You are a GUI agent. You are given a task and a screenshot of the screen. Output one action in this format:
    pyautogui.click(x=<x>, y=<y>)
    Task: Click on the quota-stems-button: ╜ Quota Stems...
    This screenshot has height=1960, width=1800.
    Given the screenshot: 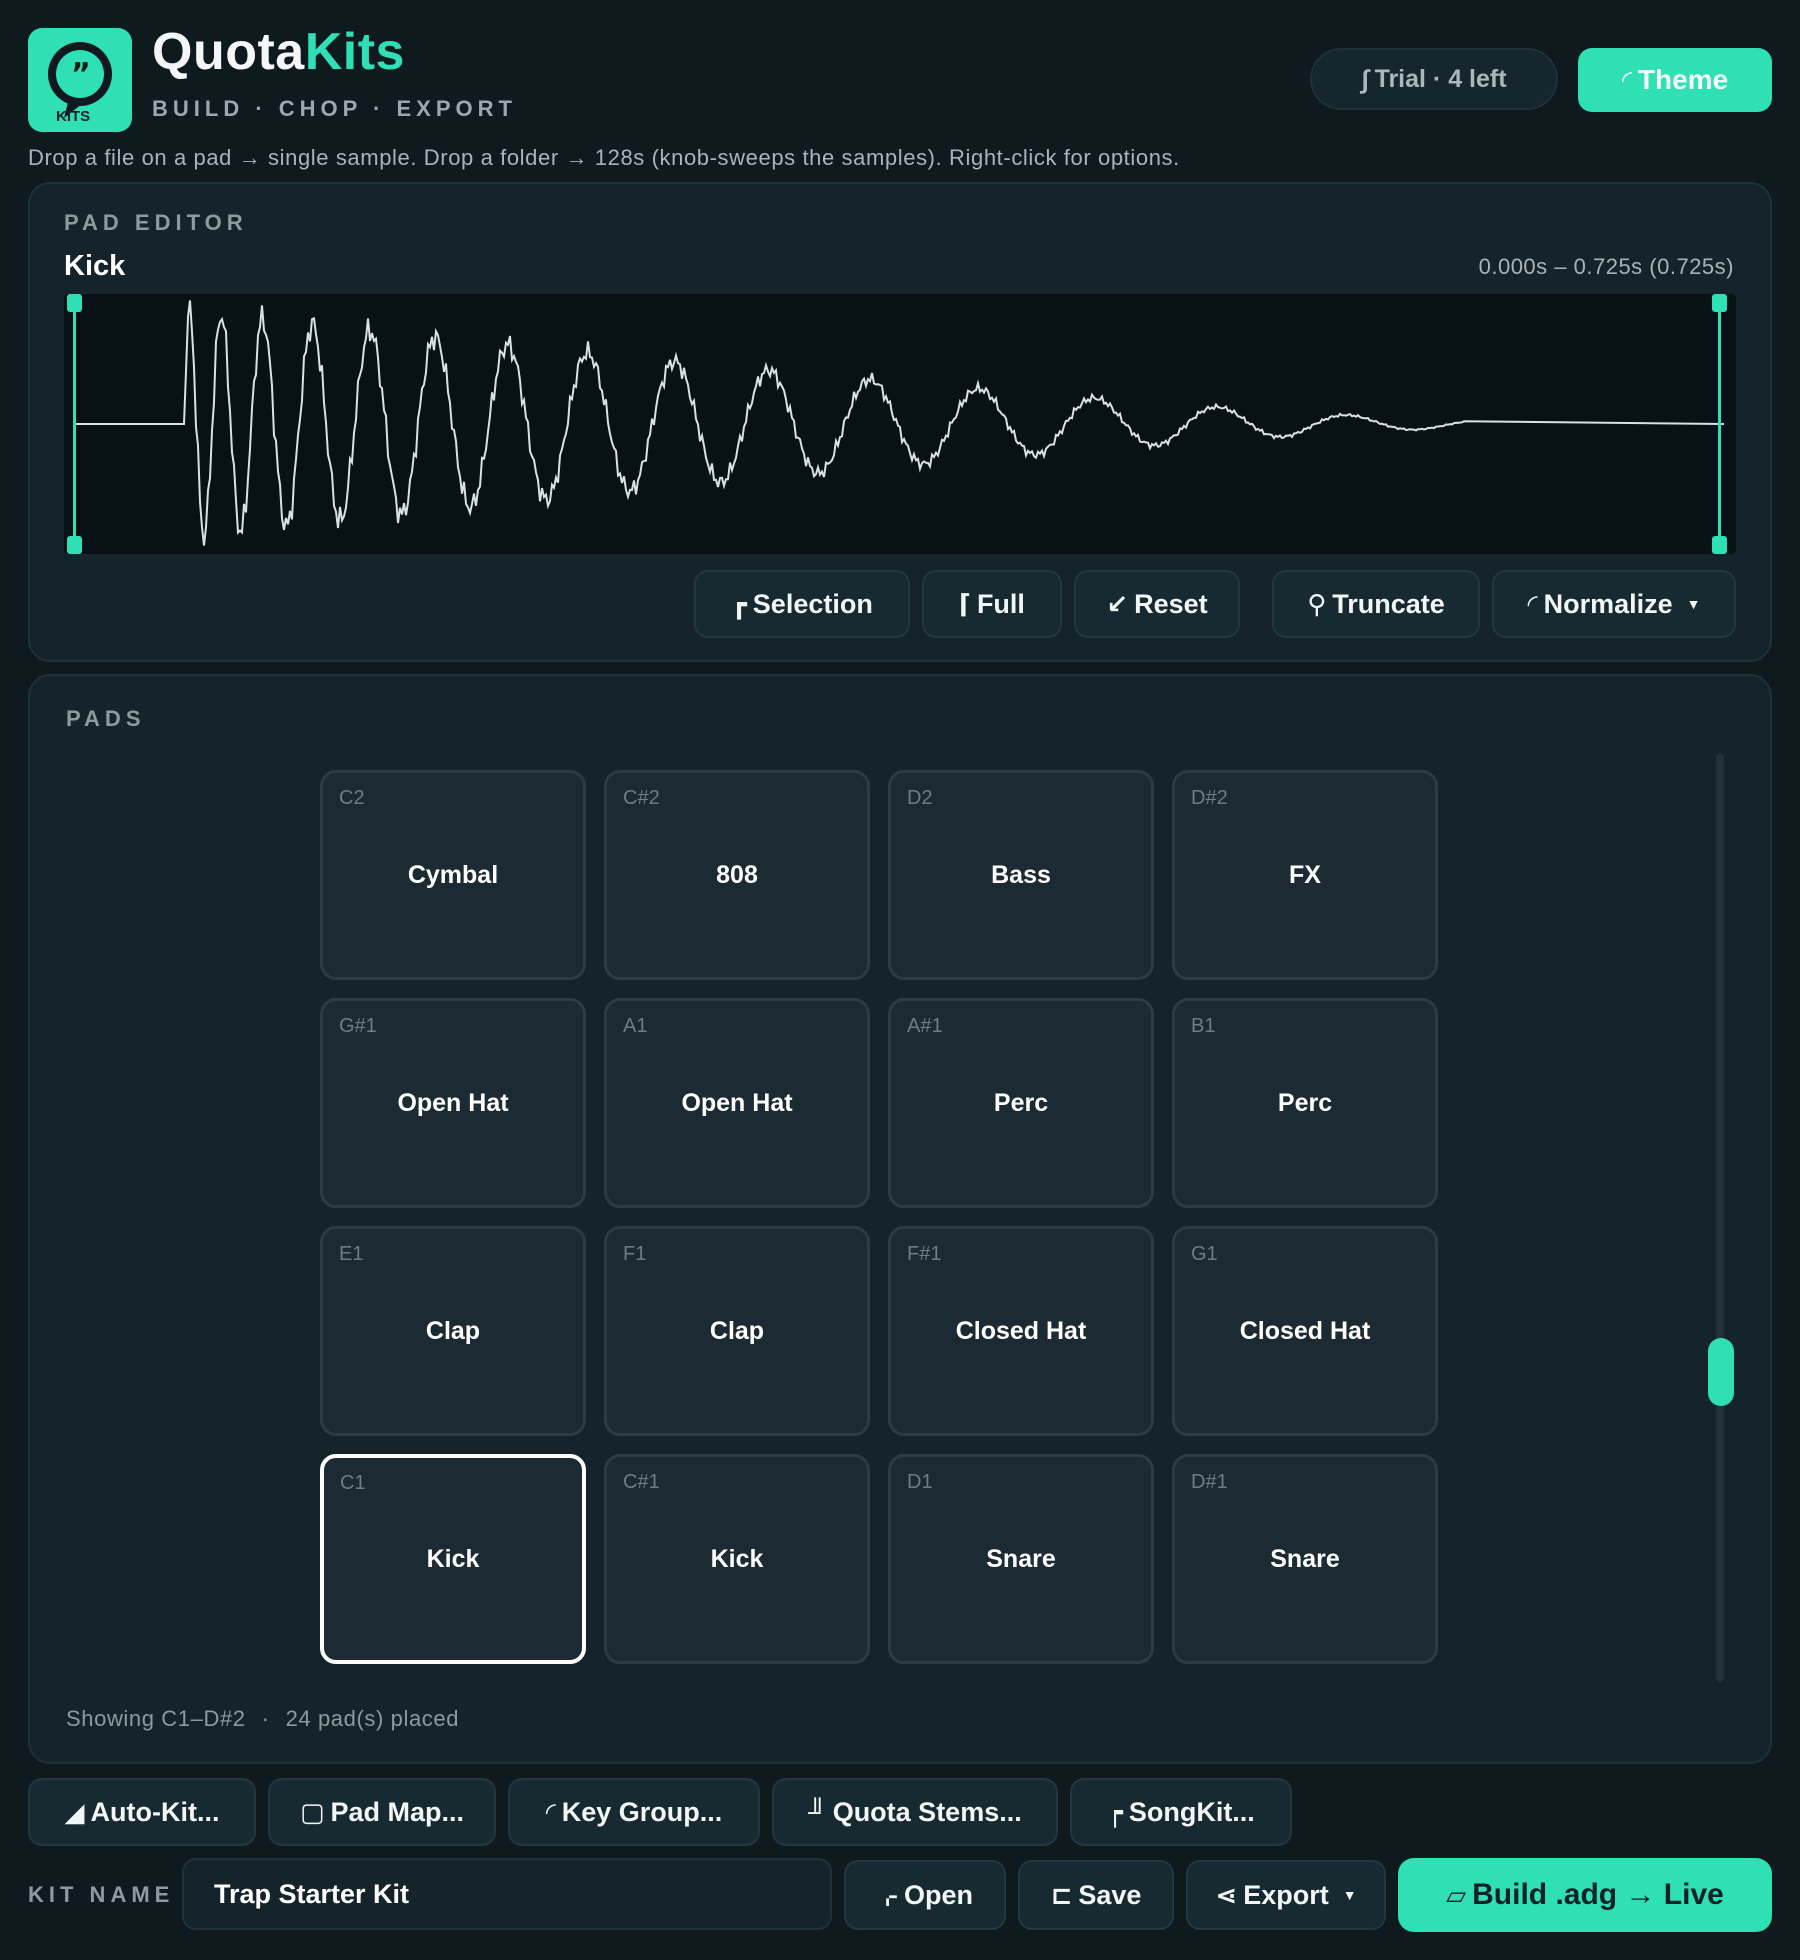 What is the action you would take?
    pyautogui.click(x=915, y=1812)
    